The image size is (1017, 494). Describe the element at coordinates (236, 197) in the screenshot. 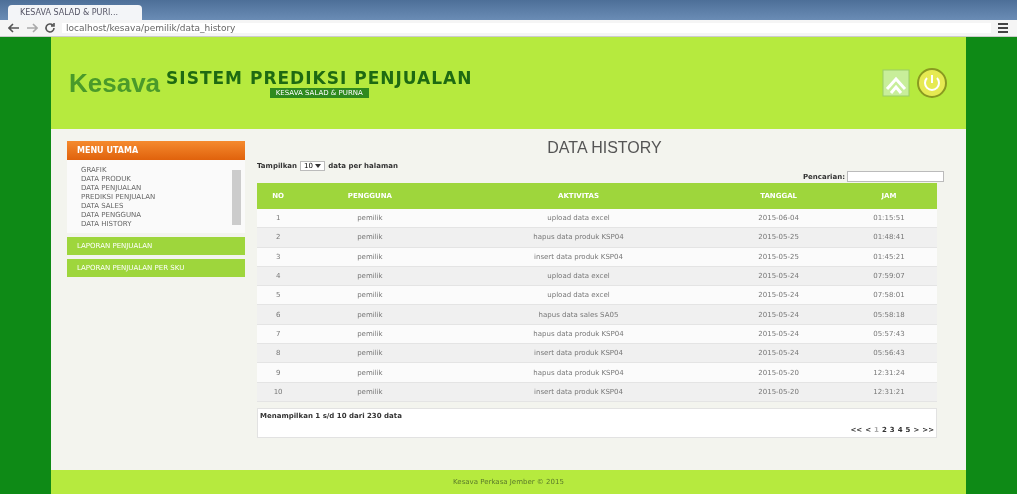

I see `scrollbar` at that location.